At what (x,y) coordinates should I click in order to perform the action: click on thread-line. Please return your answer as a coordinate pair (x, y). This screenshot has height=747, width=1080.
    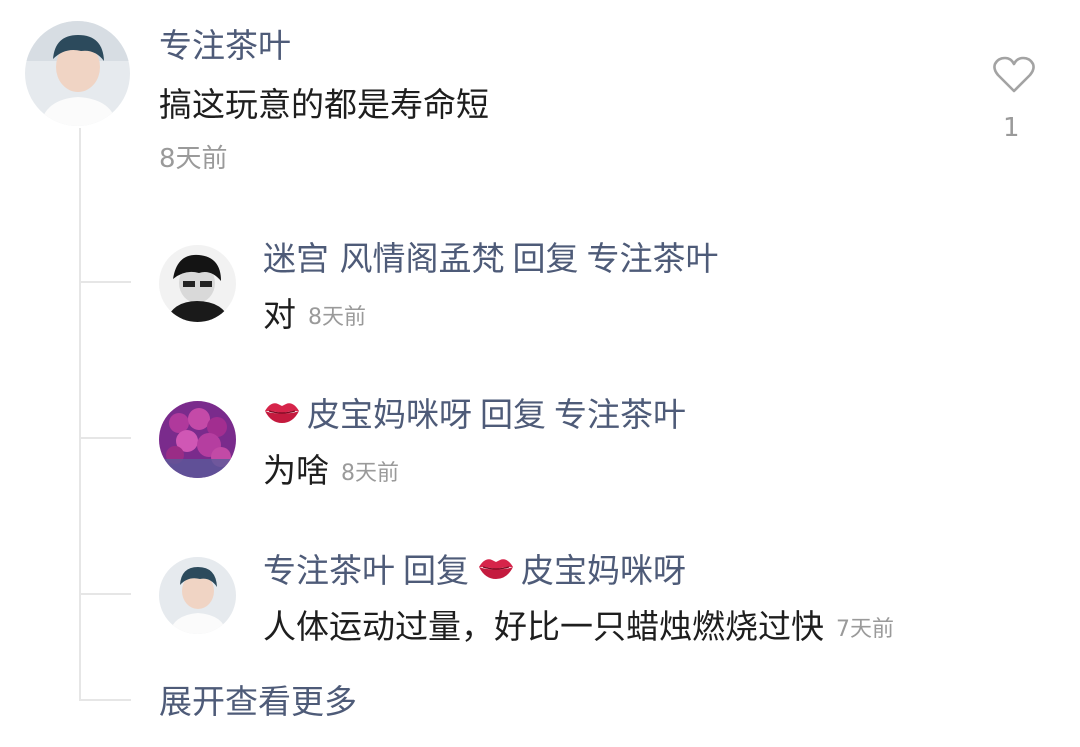
    Looking at the image, I should click on (80, 414).